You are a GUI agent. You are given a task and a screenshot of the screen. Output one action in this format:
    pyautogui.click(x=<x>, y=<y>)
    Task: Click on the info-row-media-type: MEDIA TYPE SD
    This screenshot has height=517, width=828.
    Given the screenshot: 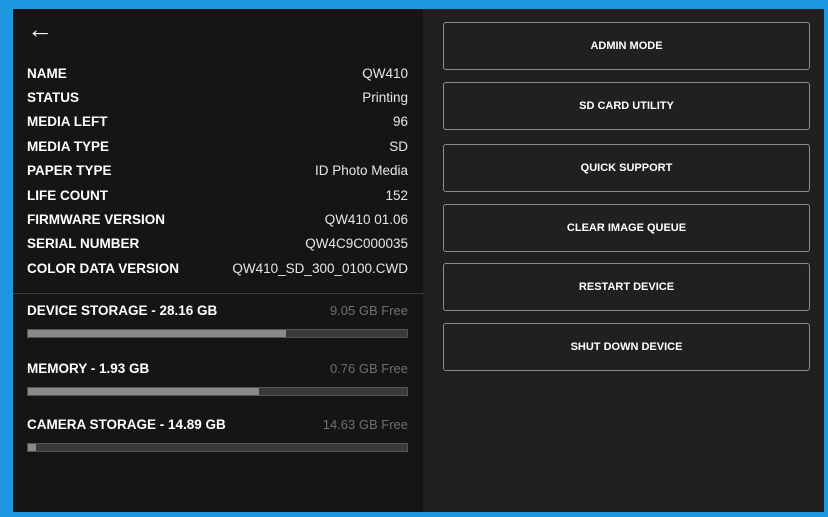 What is the action you would take?
    pyautogui.click(x=217, y=146)
    